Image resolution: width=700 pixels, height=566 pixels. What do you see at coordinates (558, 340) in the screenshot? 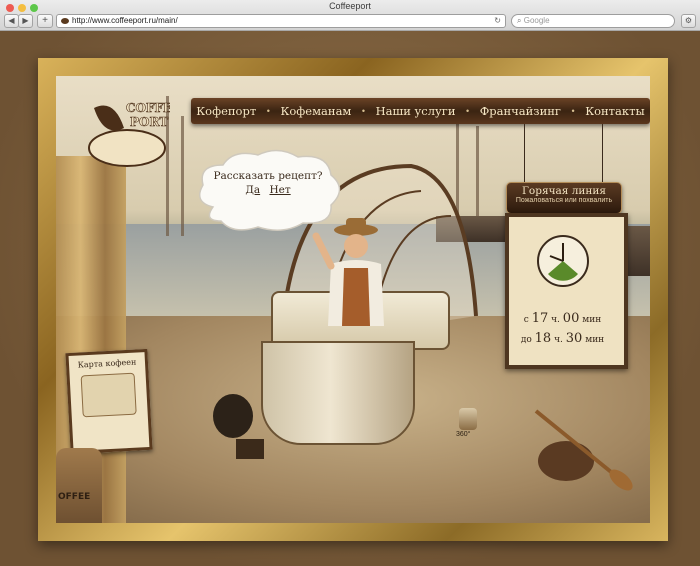
I see `hours-to-unit: ч.` at bounding box center [558, 340].